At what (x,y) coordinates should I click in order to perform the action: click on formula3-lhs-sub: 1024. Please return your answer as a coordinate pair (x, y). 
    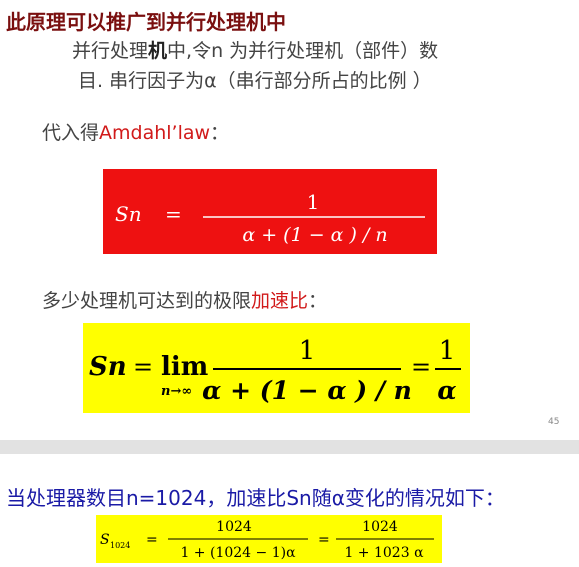
    Looking at the image, I should click on (120, 545).